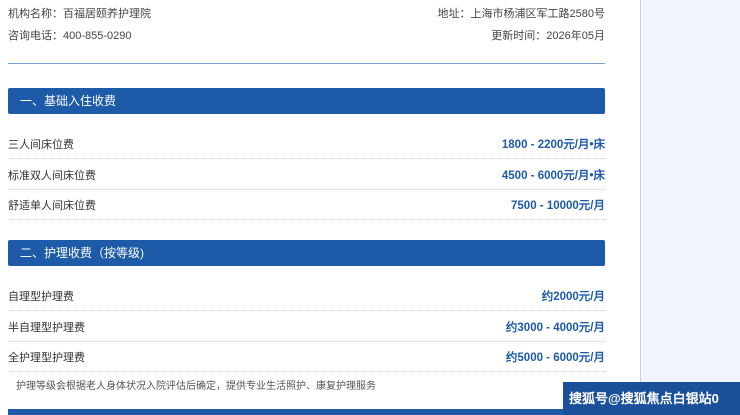  I want to click on fee-row: 三人间床位费 1800 - 2200元/月•床, so click(306, 144).